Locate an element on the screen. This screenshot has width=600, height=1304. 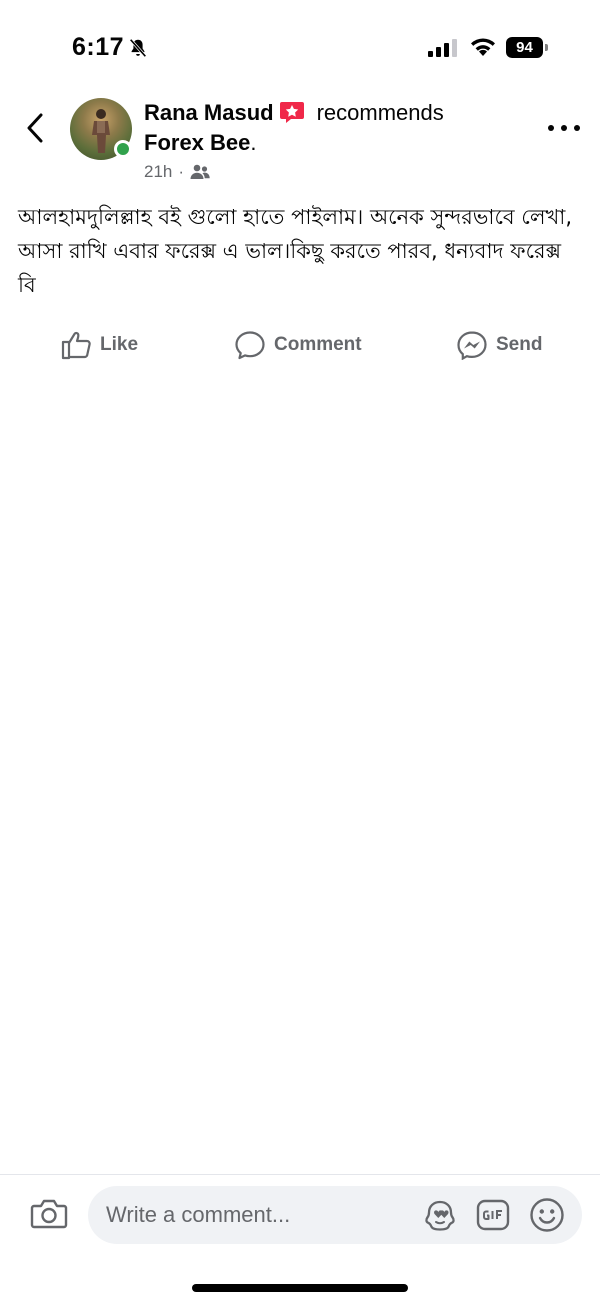
comment-button: Comment is located at coordinates (298, 345).